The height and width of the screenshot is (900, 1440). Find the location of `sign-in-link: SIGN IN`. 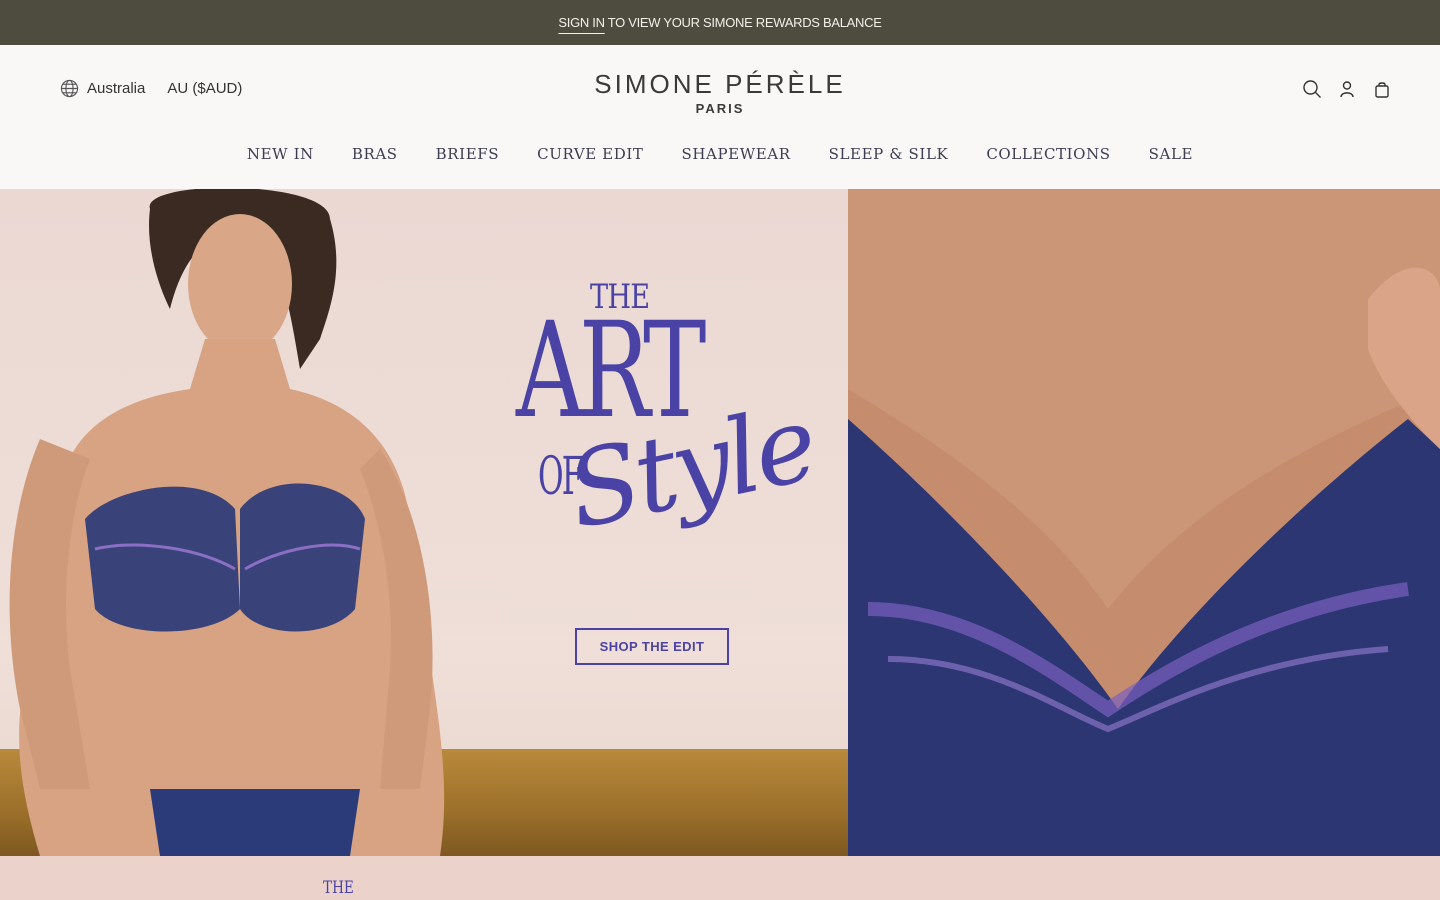

sign-in-link: SIGN IN is located at coordinates (581, 22).